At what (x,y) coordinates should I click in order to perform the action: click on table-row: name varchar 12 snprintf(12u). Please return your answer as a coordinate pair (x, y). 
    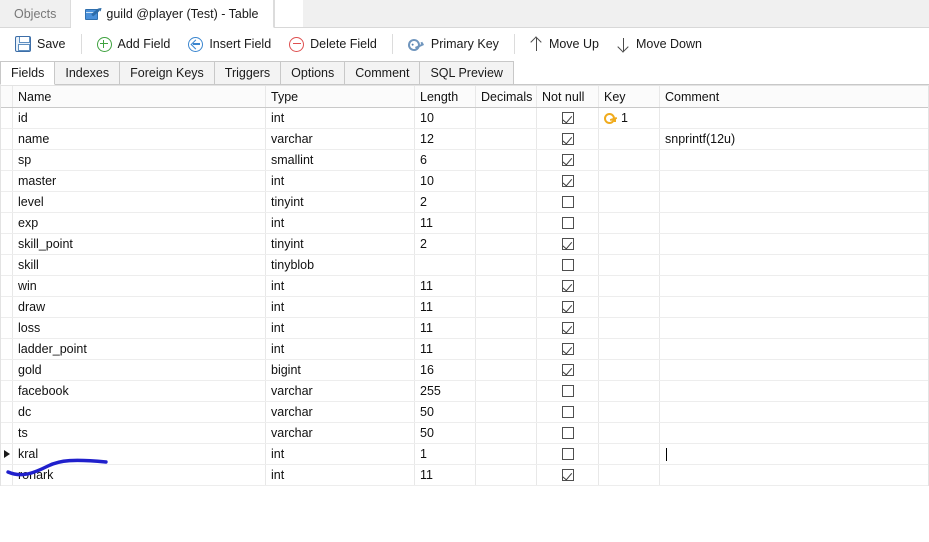
    Looking at the image, I should click on (464, 139).